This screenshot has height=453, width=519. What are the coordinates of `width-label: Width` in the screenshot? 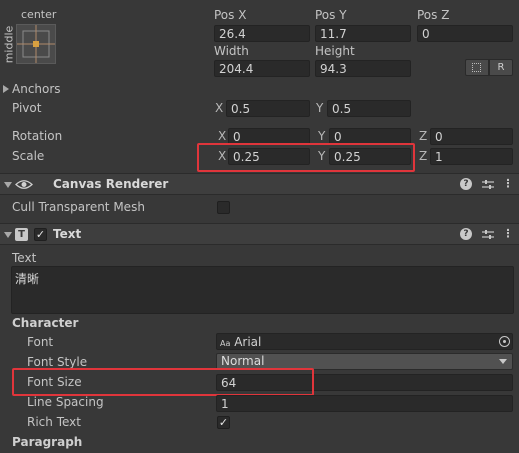 It's located at (231, 51).